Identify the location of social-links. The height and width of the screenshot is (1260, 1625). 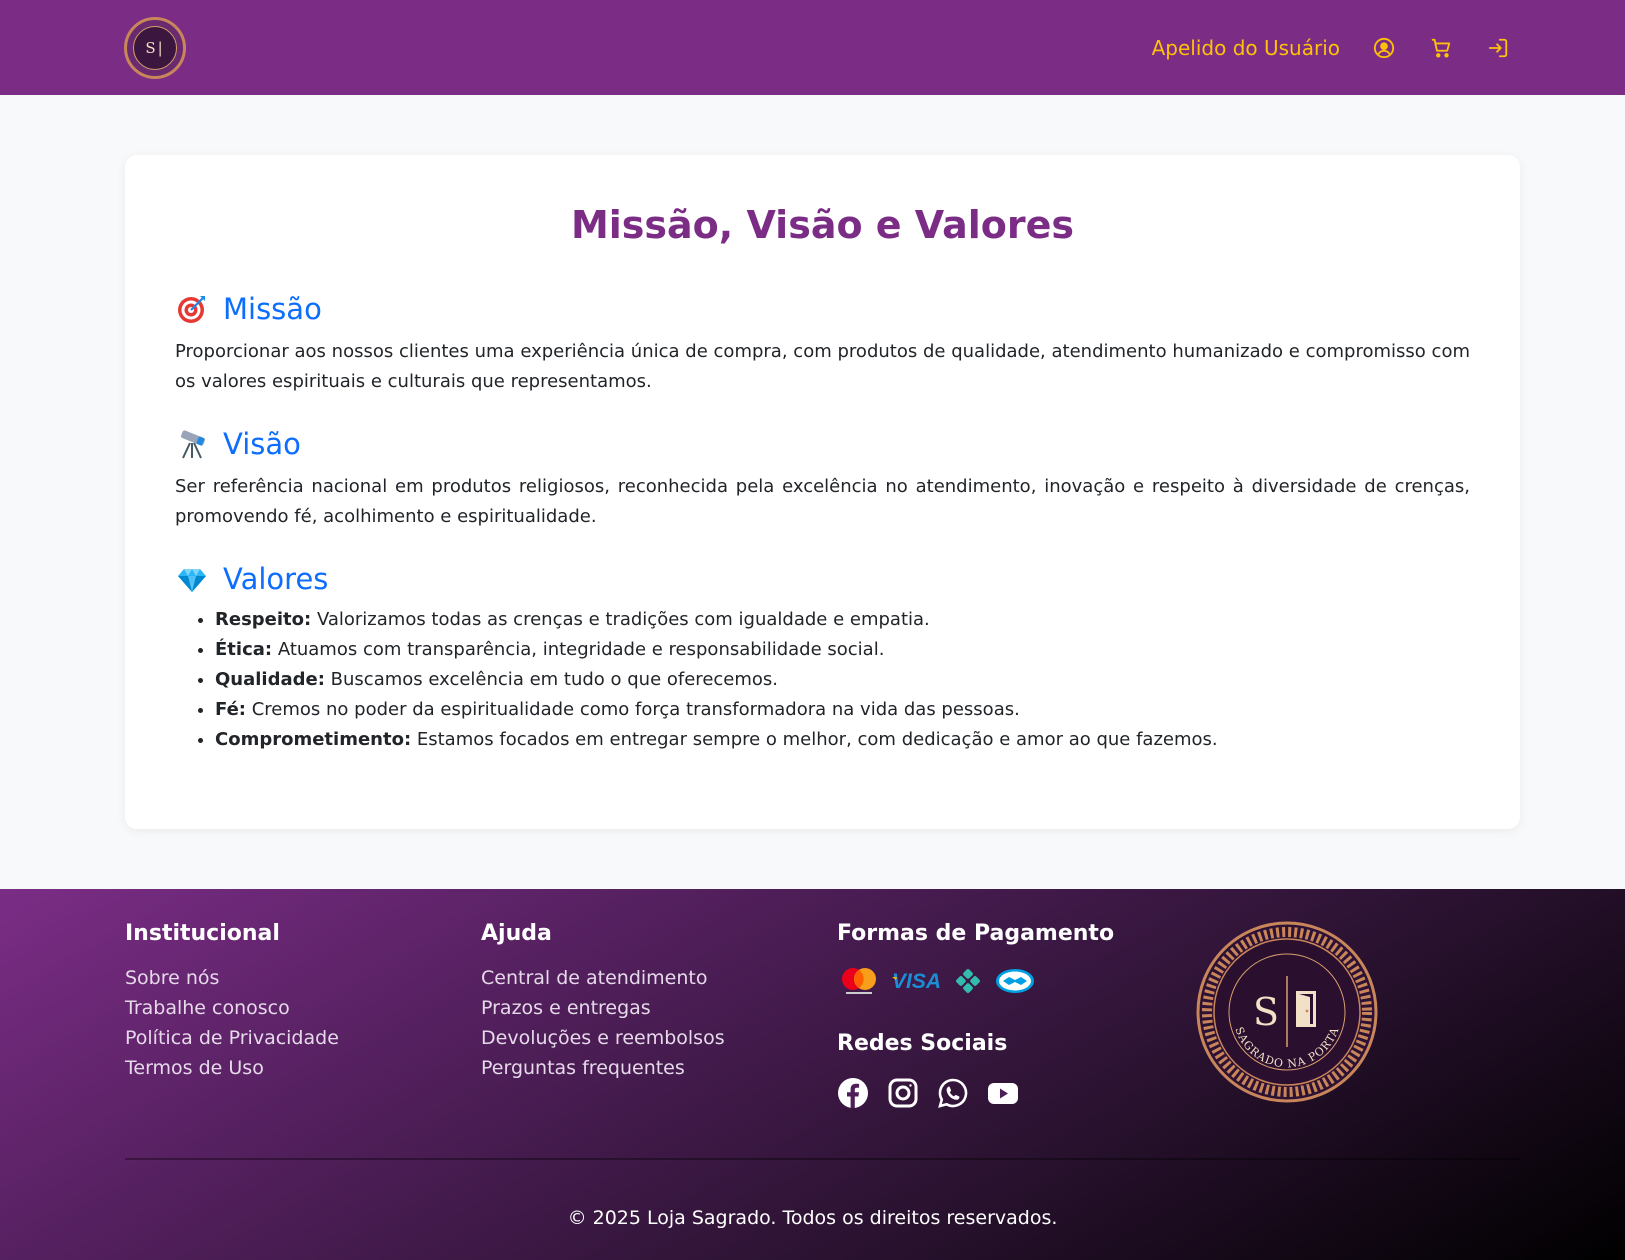
(975, 1093).